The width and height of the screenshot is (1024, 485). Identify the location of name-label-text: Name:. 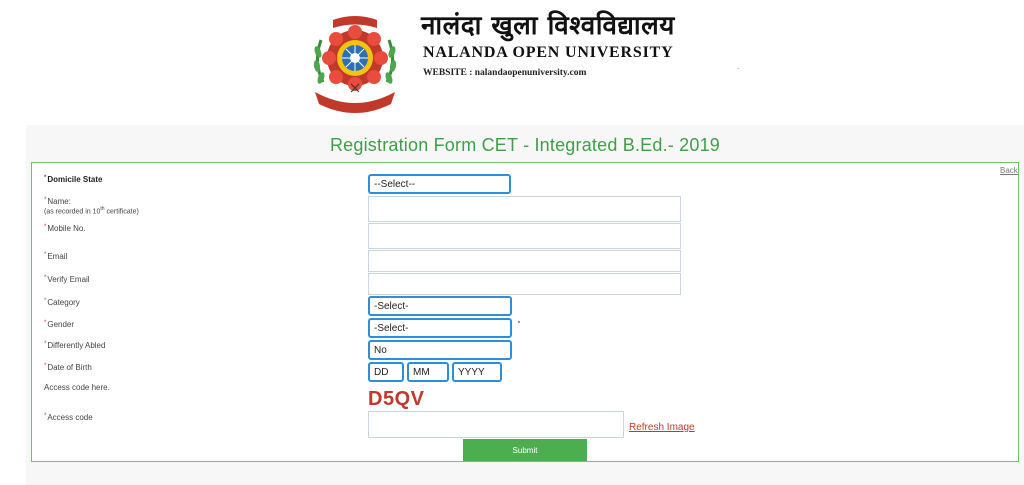
(59, 201).